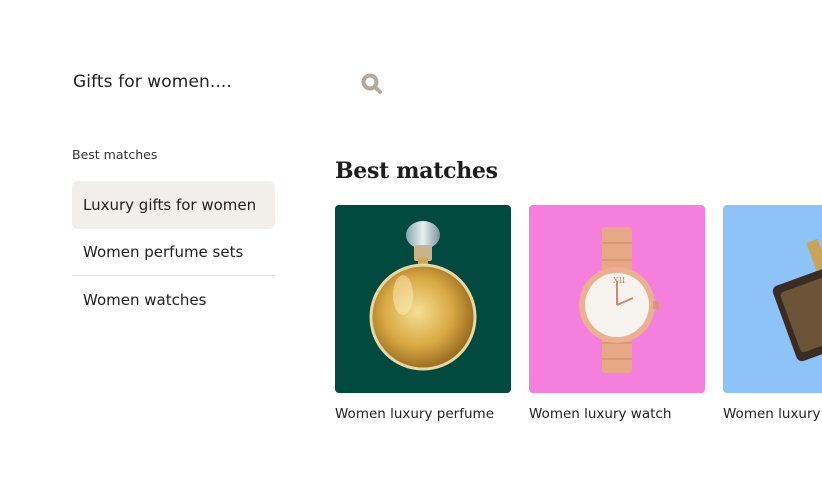  Describe the element at coordinates (372, 84) in the screenshot. I see `search-icon` at that location.